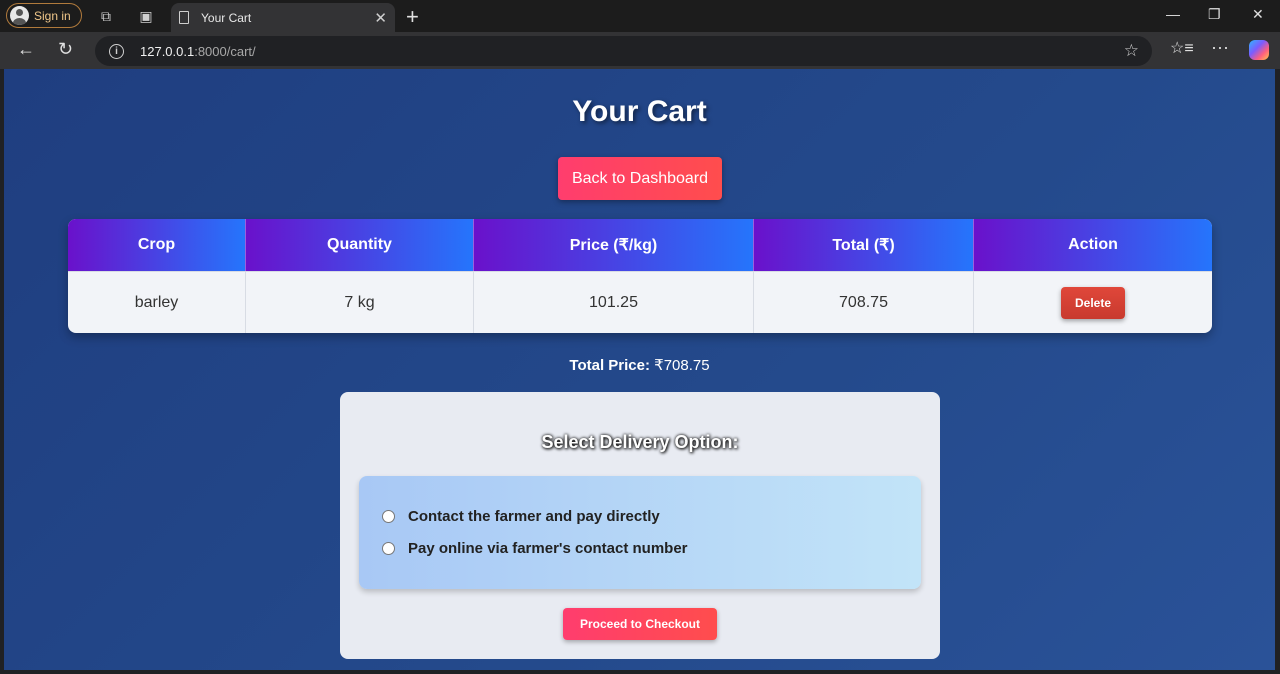  Describe the element at coordinates (19, 15) in the screenshot. I see `profile-avatar-icon` at that location.